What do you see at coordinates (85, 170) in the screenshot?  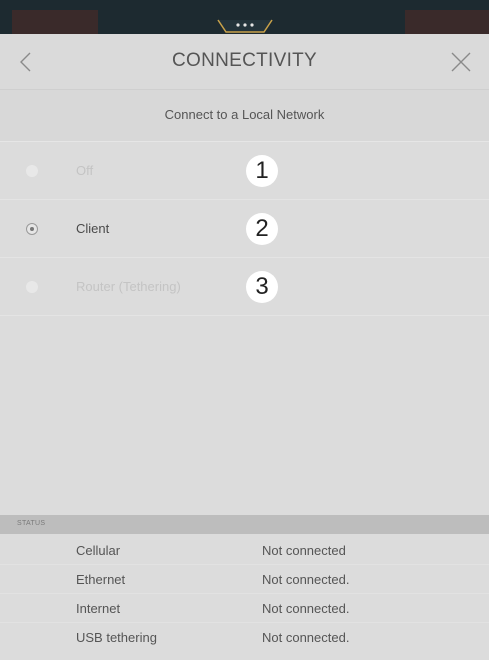 I see `option-label: Off` at bounding box center [85, 170].